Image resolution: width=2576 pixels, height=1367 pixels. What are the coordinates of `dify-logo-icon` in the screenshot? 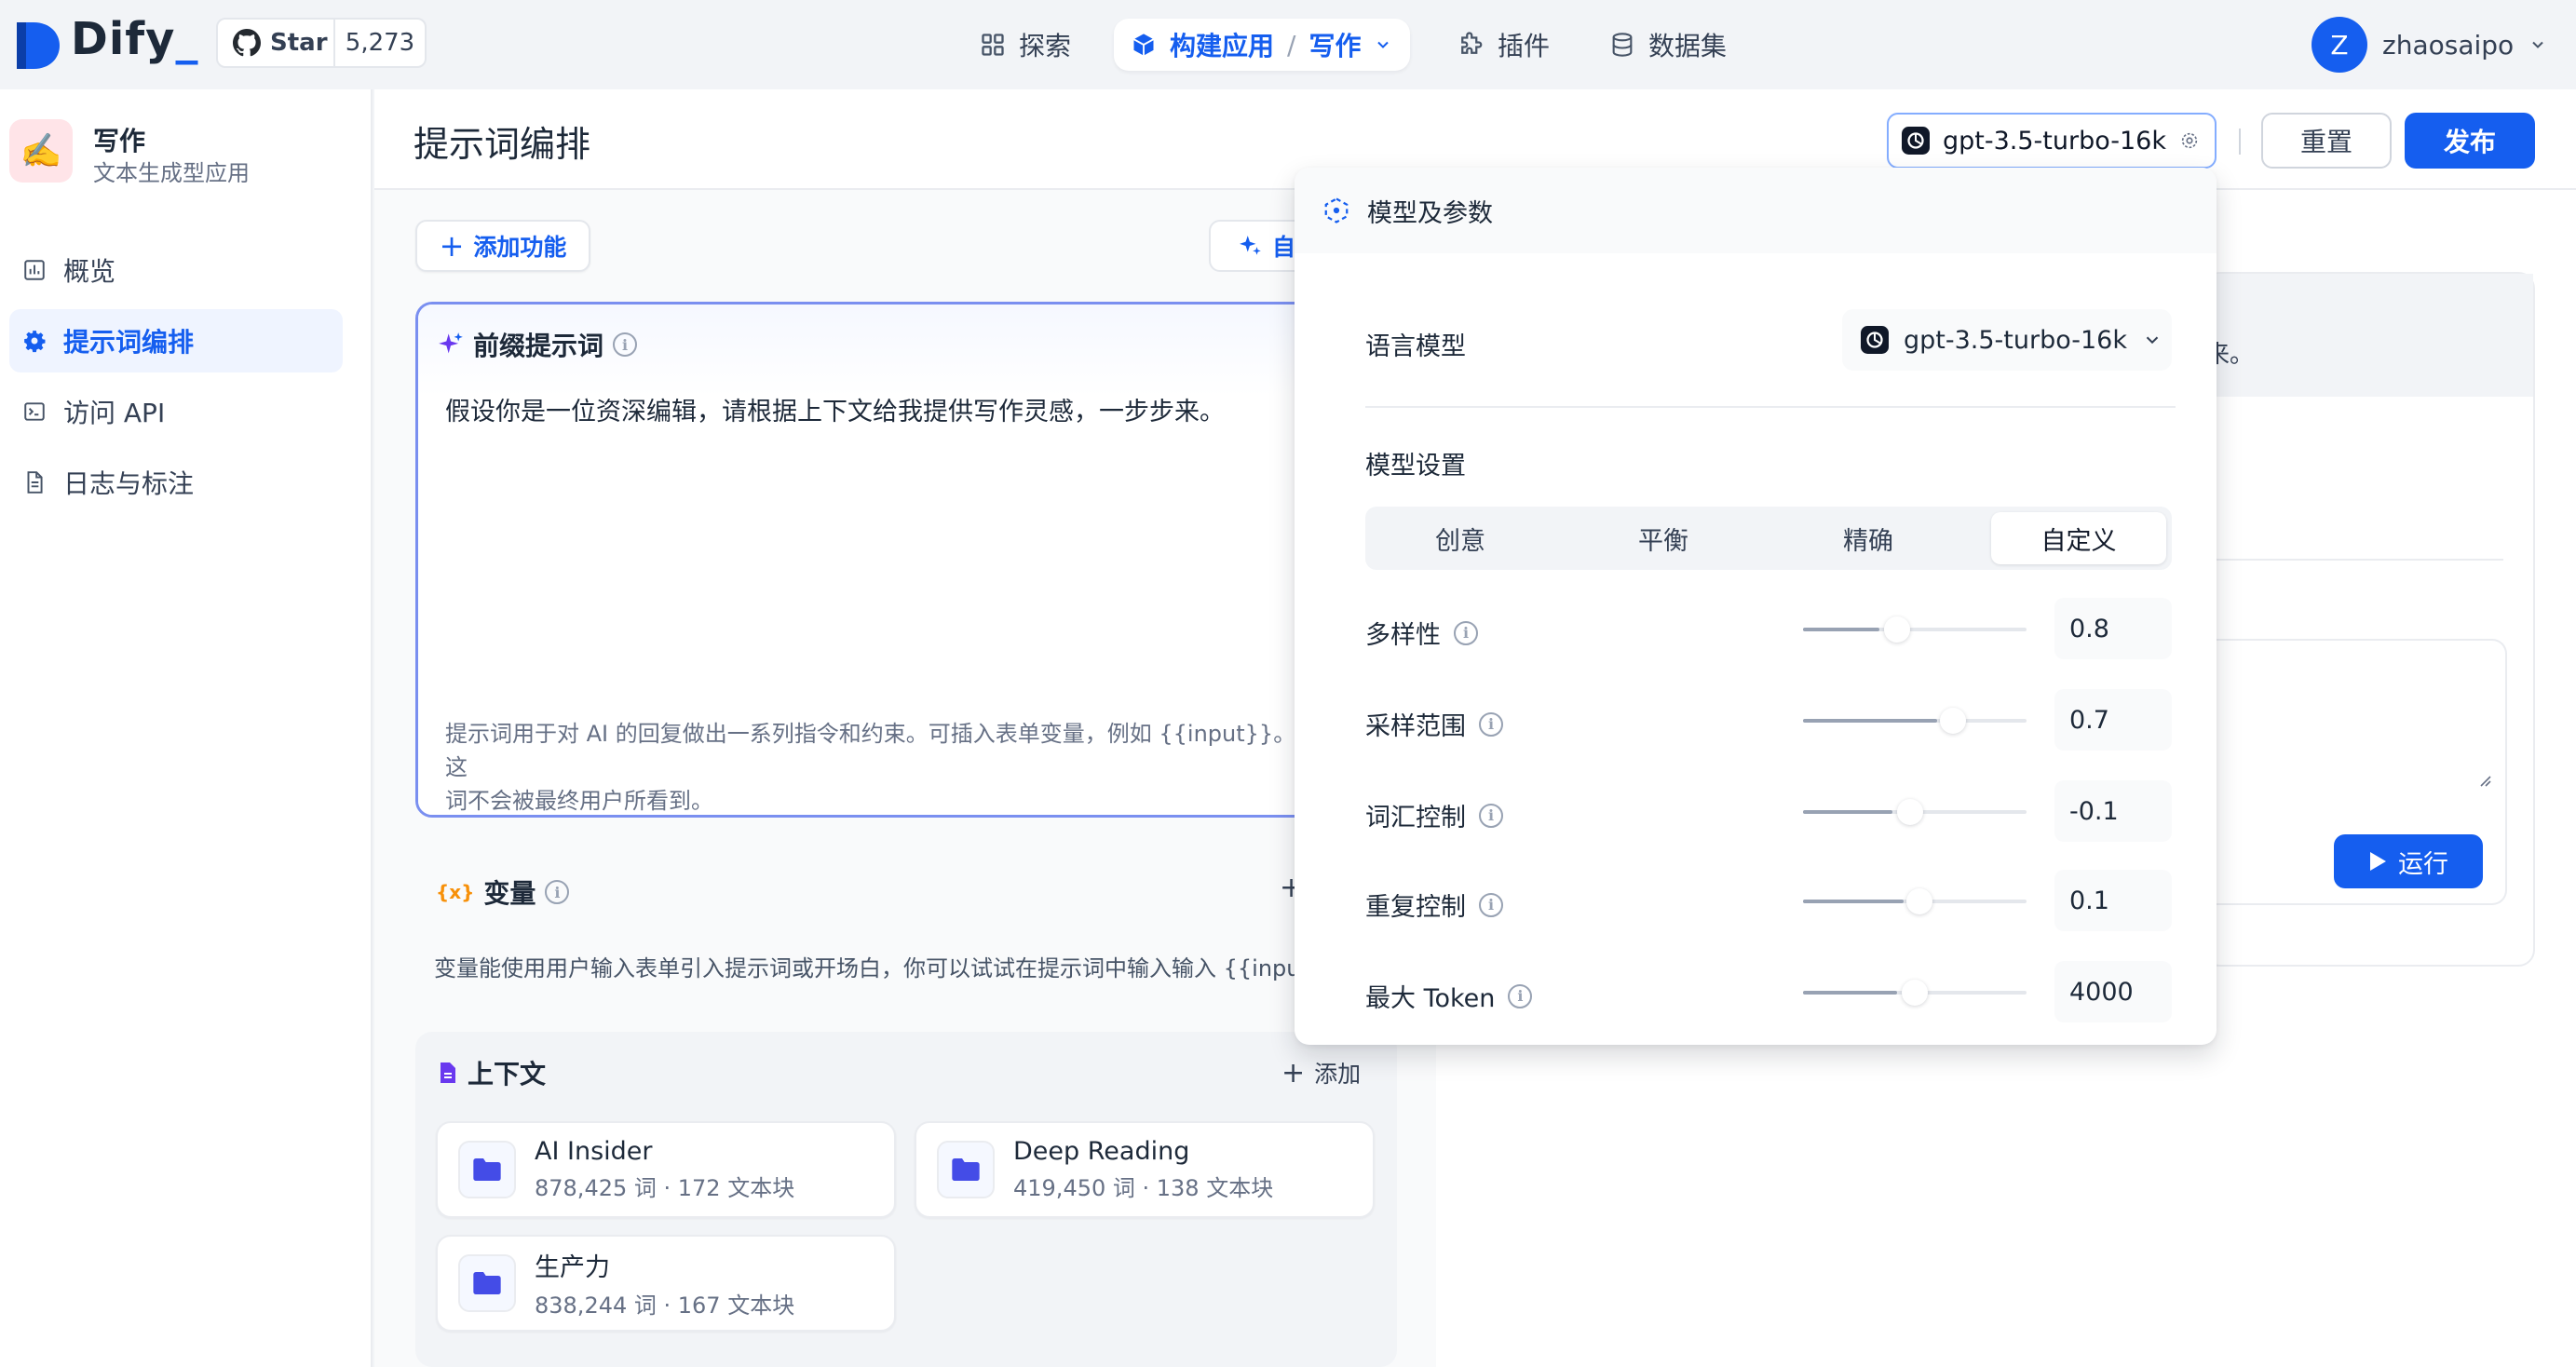 It's located at (37, 45).